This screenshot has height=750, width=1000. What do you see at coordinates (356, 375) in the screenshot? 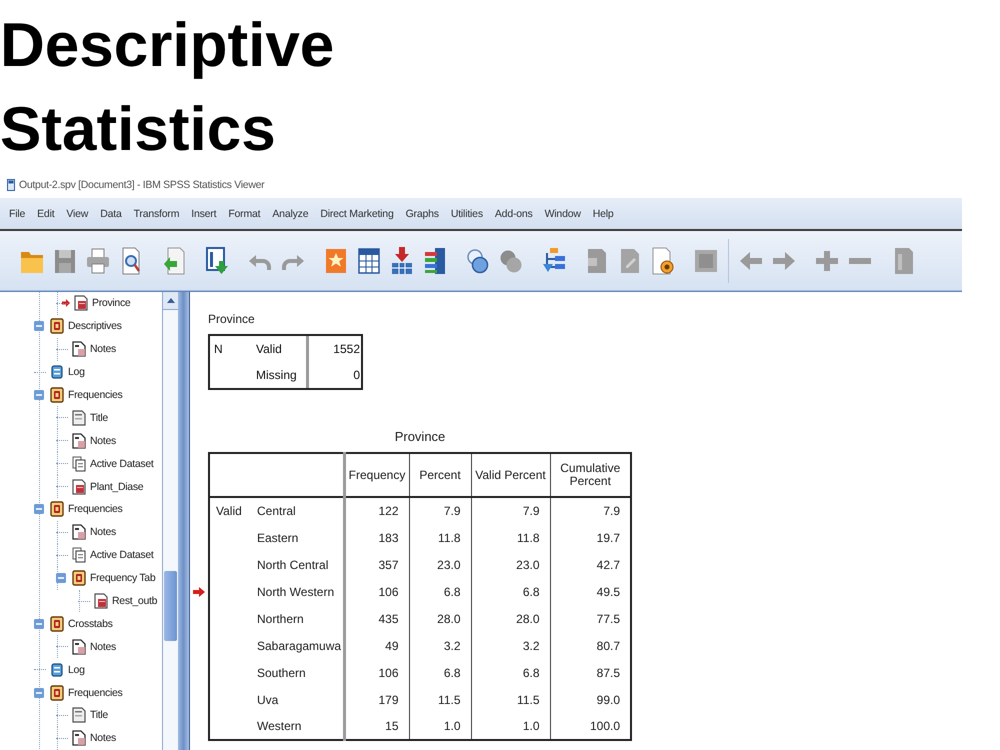
I see `table-cell-text: 0` at bounding box center [356, 375].